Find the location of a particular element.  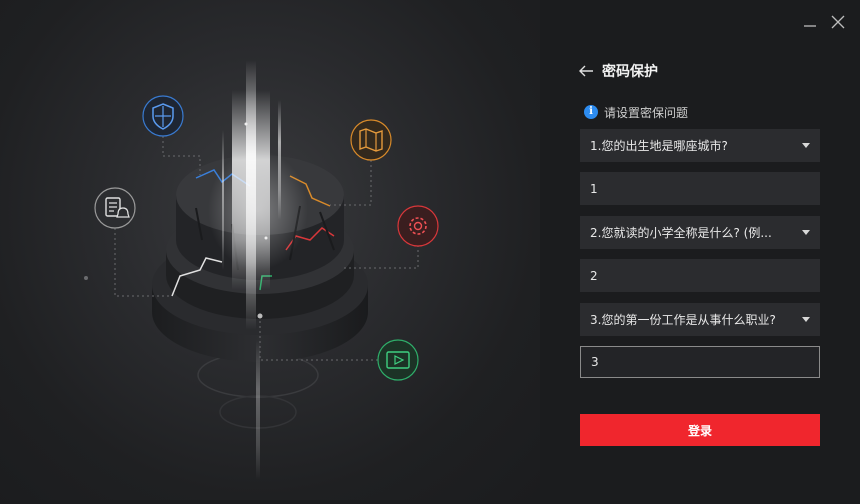

answer-3-field: 3 is located at coordinates (700, 362).